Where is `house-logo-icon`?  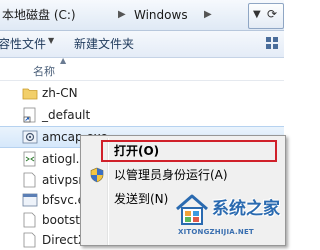 house-logo-icon is located at coordinates (192, 209).